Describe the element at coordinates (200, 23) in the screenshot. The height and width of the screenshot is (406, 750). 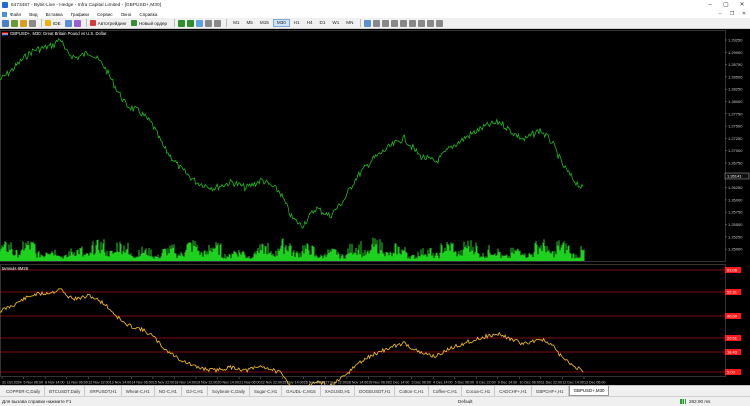
I see `line-chart-icon` at that location.